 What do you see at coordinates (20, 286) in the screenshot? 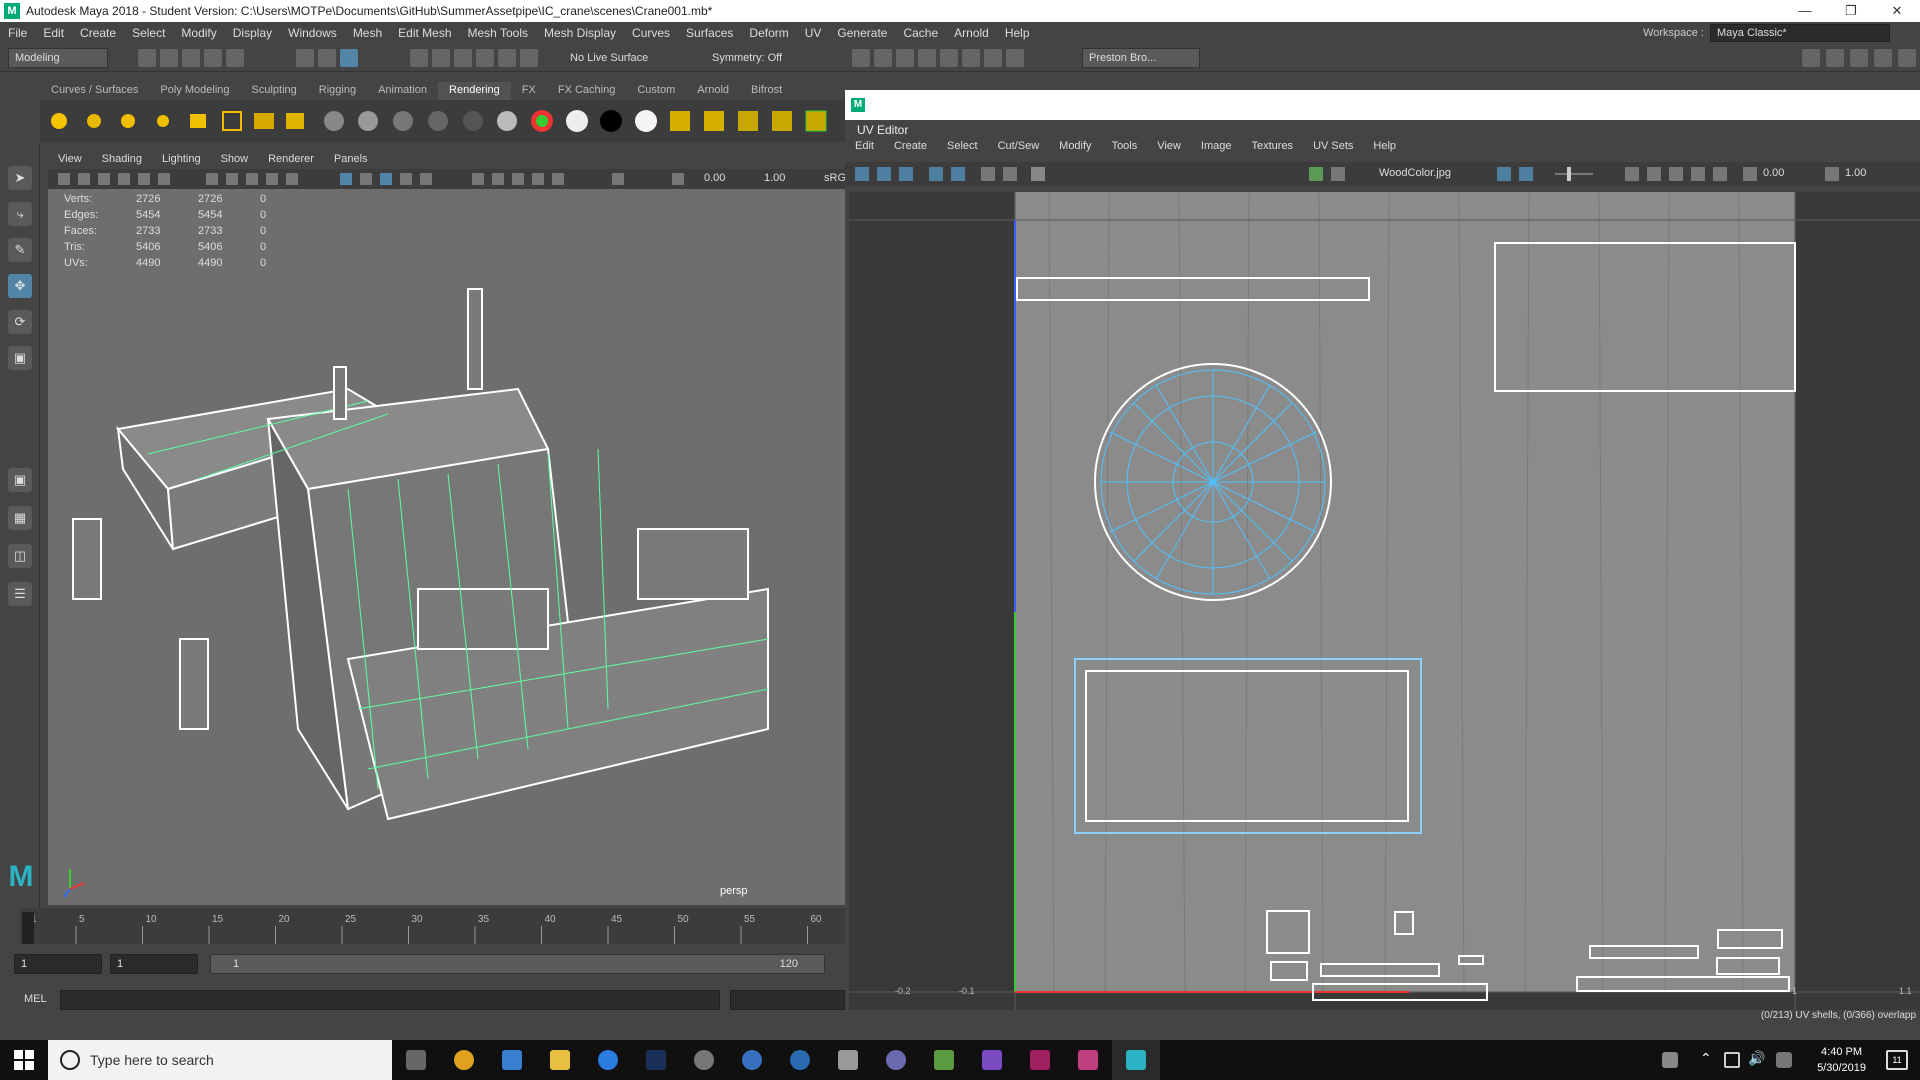
I see `move-tool-icon: ✥` at bounding box center [20, 286].